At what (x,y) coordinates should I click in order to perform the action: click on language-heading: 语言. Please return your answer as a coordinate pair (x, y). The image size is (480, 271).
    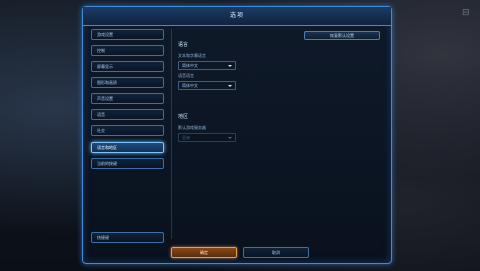
    Looking at the image, I should click on (183, 45).